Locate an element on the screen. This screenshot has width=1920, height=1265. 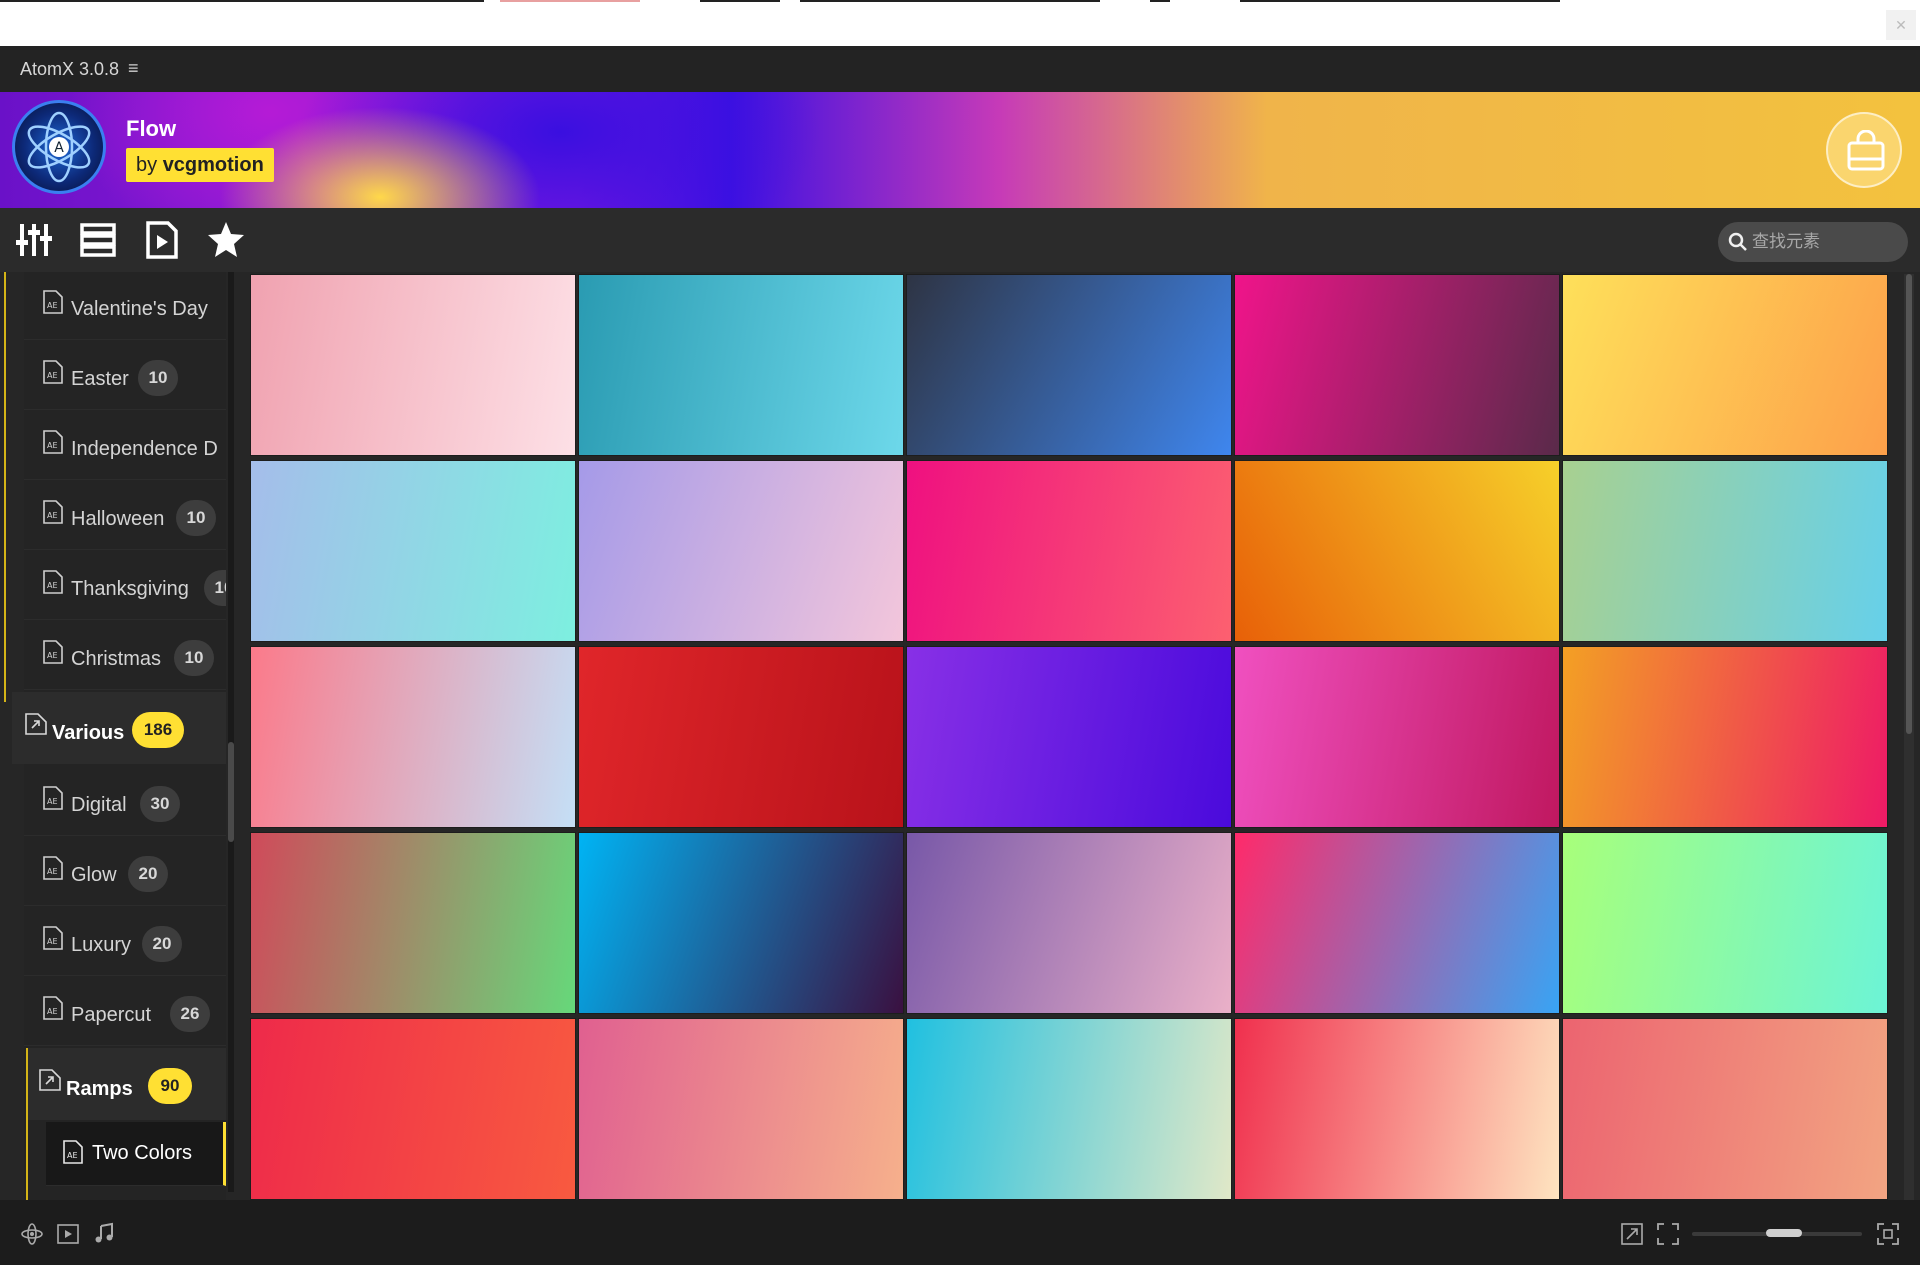
sidebar-scrollbar is located at coordinates (231, 732).